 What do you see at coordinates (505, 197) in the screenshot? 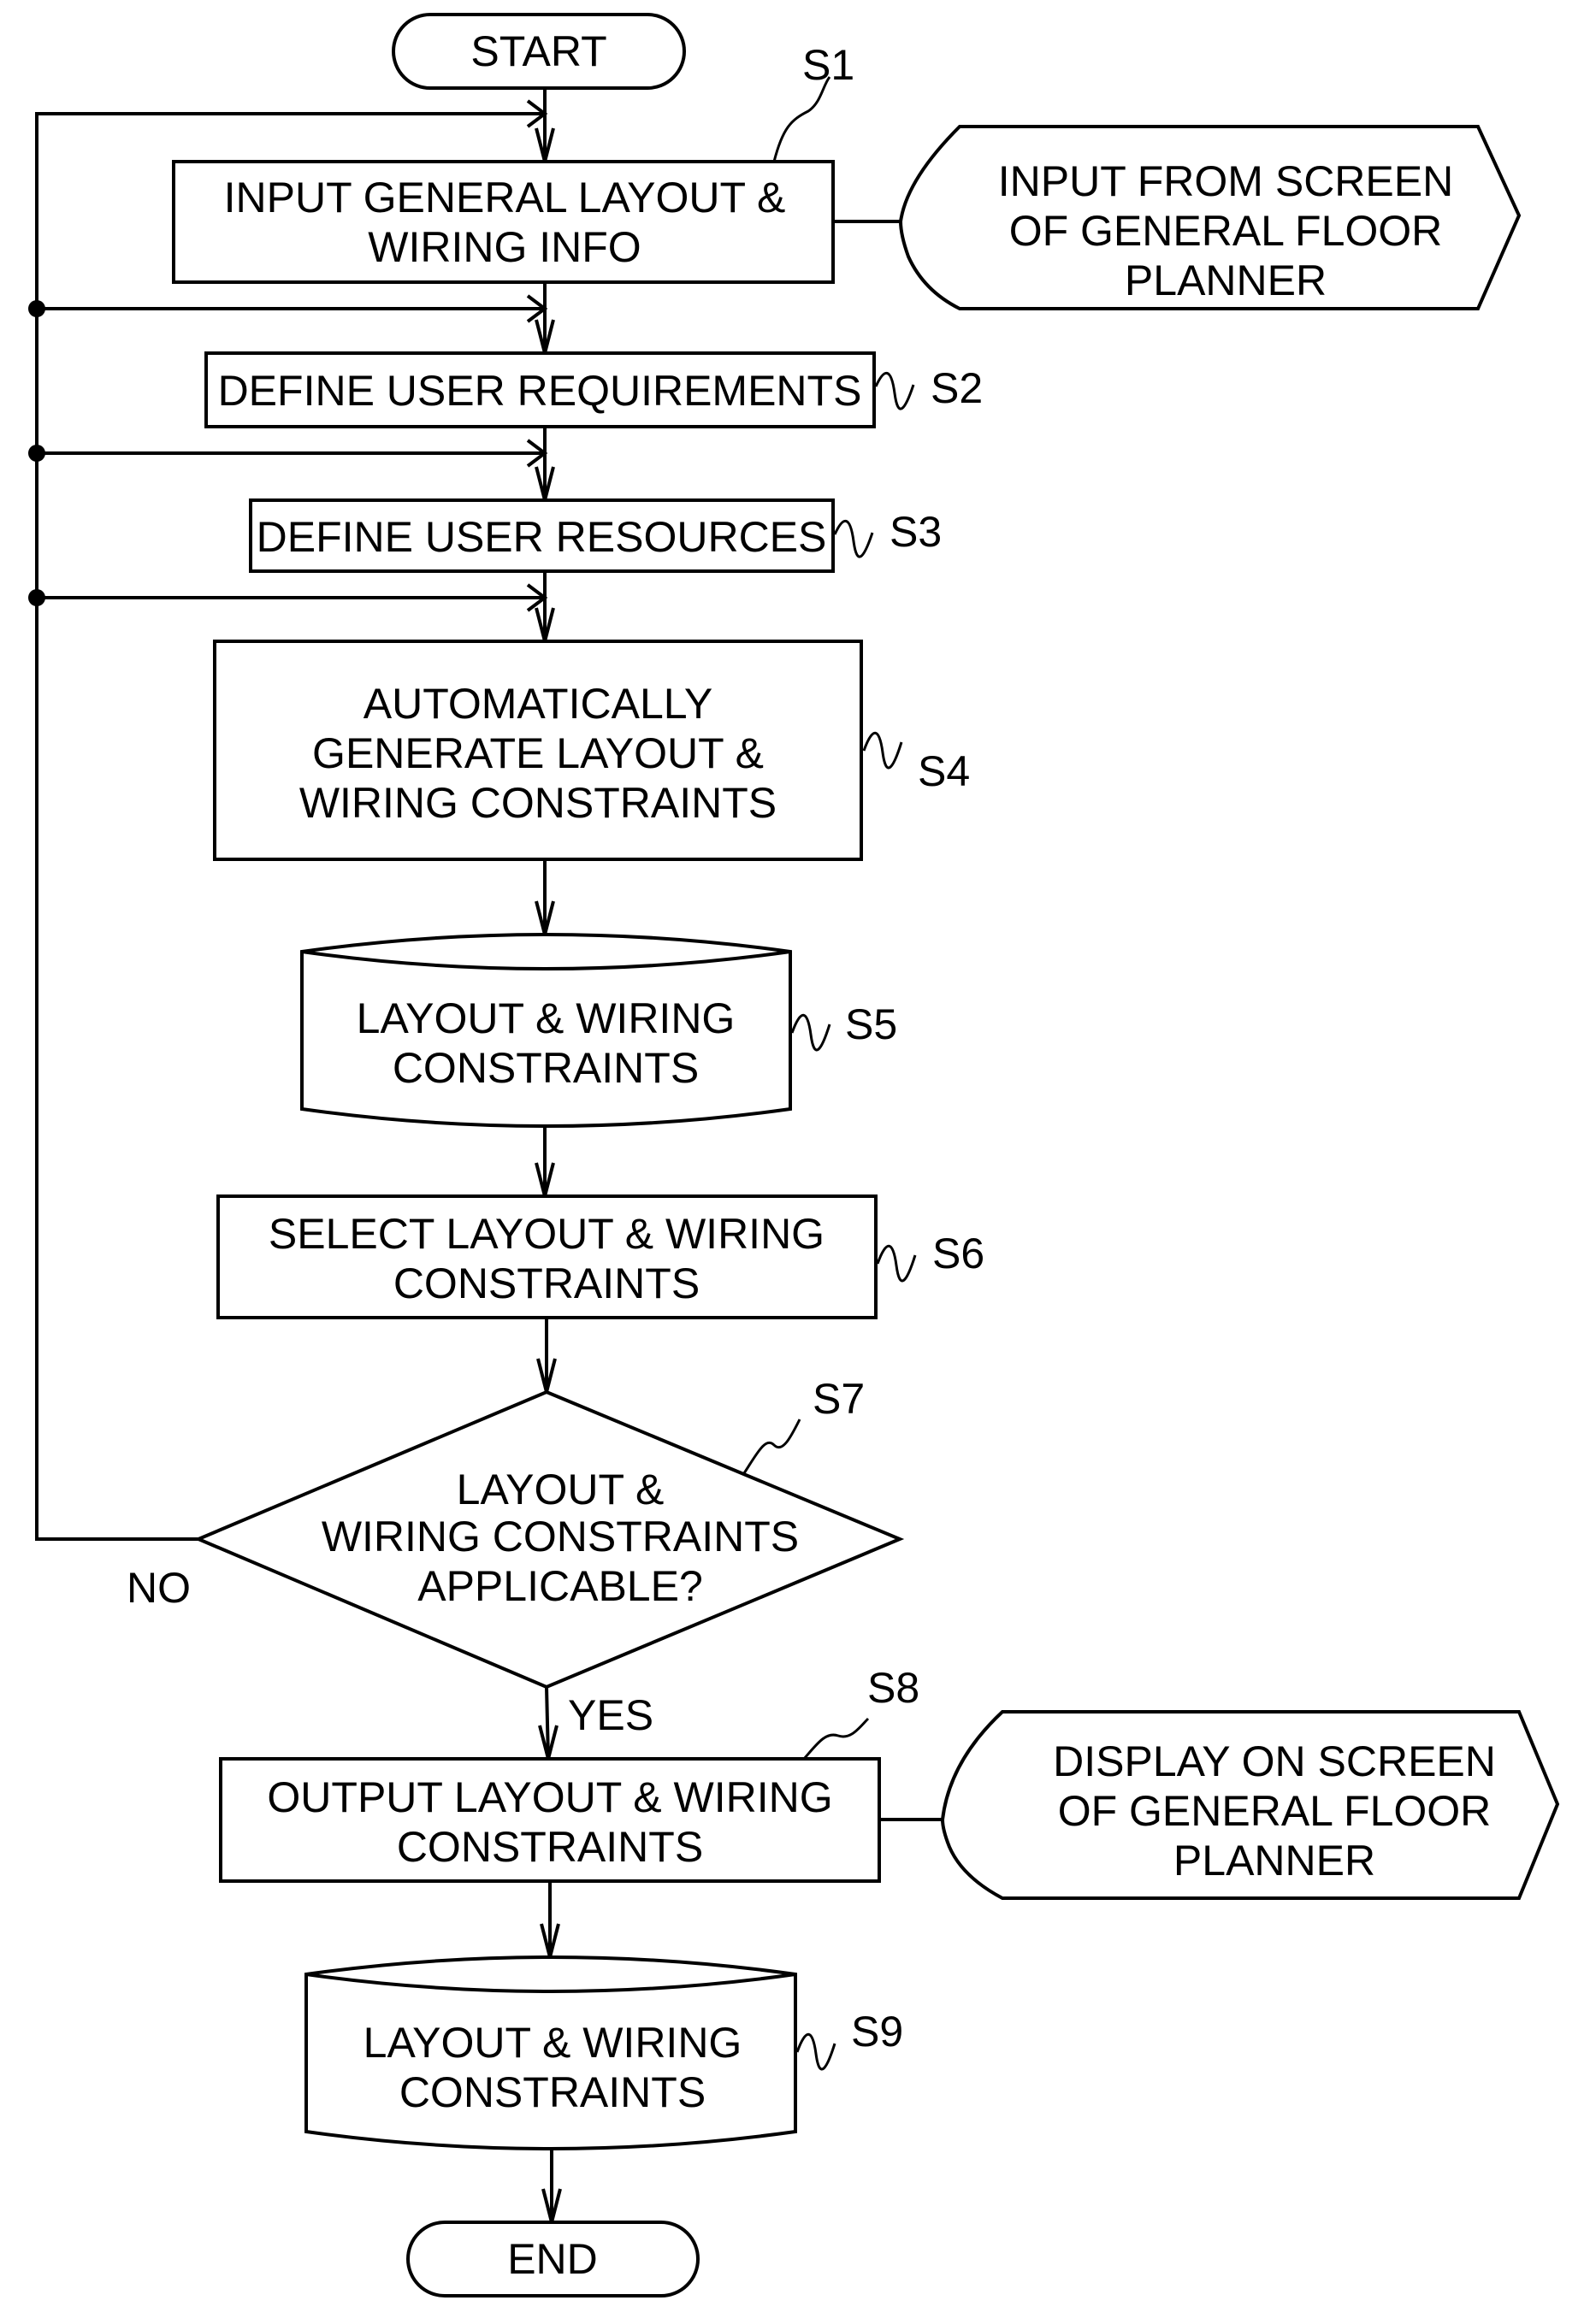
I see `s1-text-line-1: INPUT GENERAL LAYOUT &` at bounding box center [505, 197].